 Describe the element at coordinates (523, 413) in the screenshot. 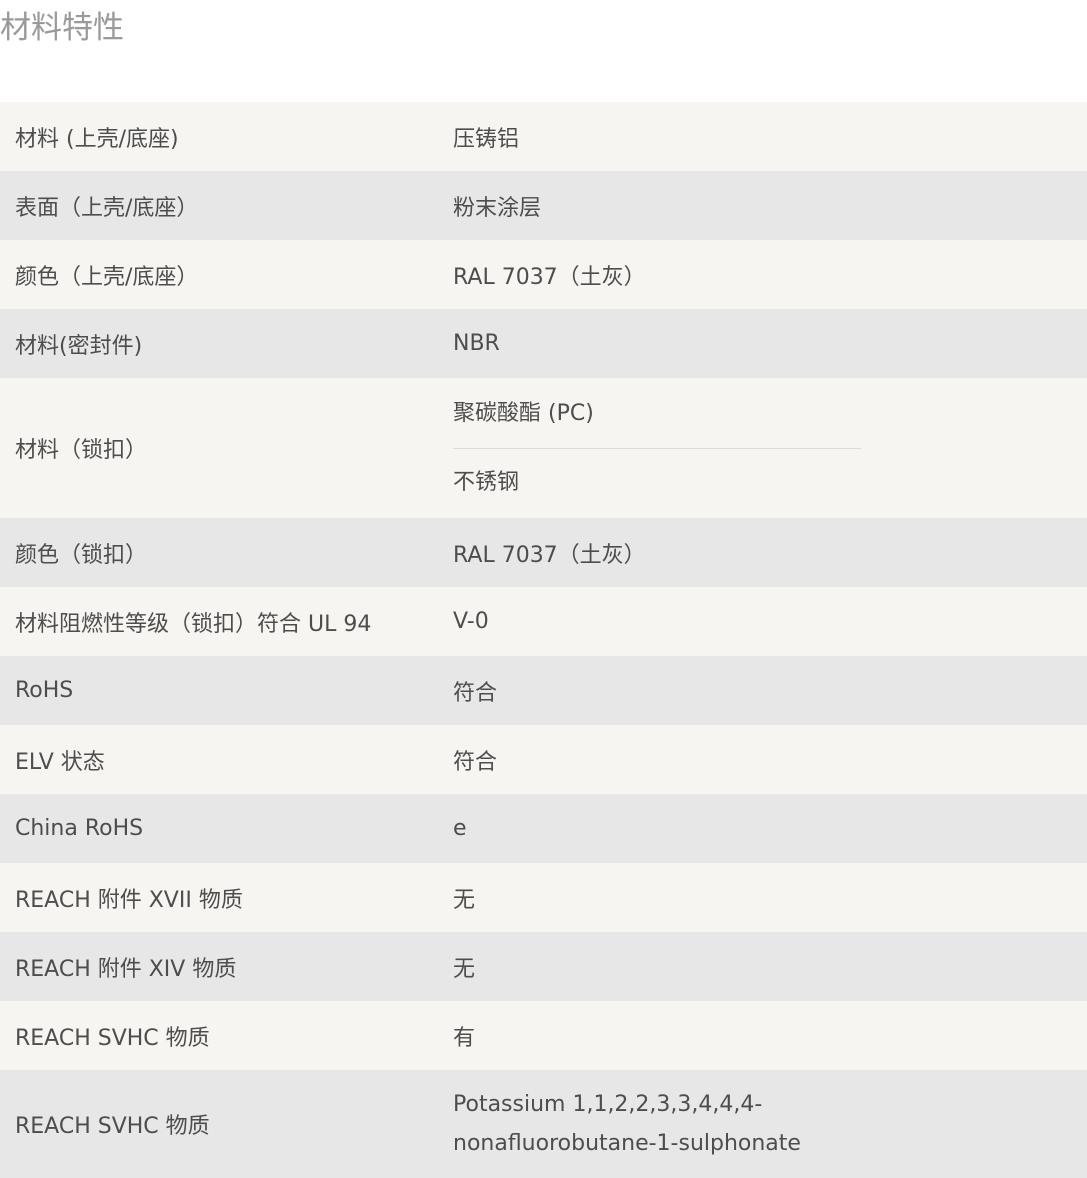

I see `row-value: 聚碳酸酯 (PC)` at that location.